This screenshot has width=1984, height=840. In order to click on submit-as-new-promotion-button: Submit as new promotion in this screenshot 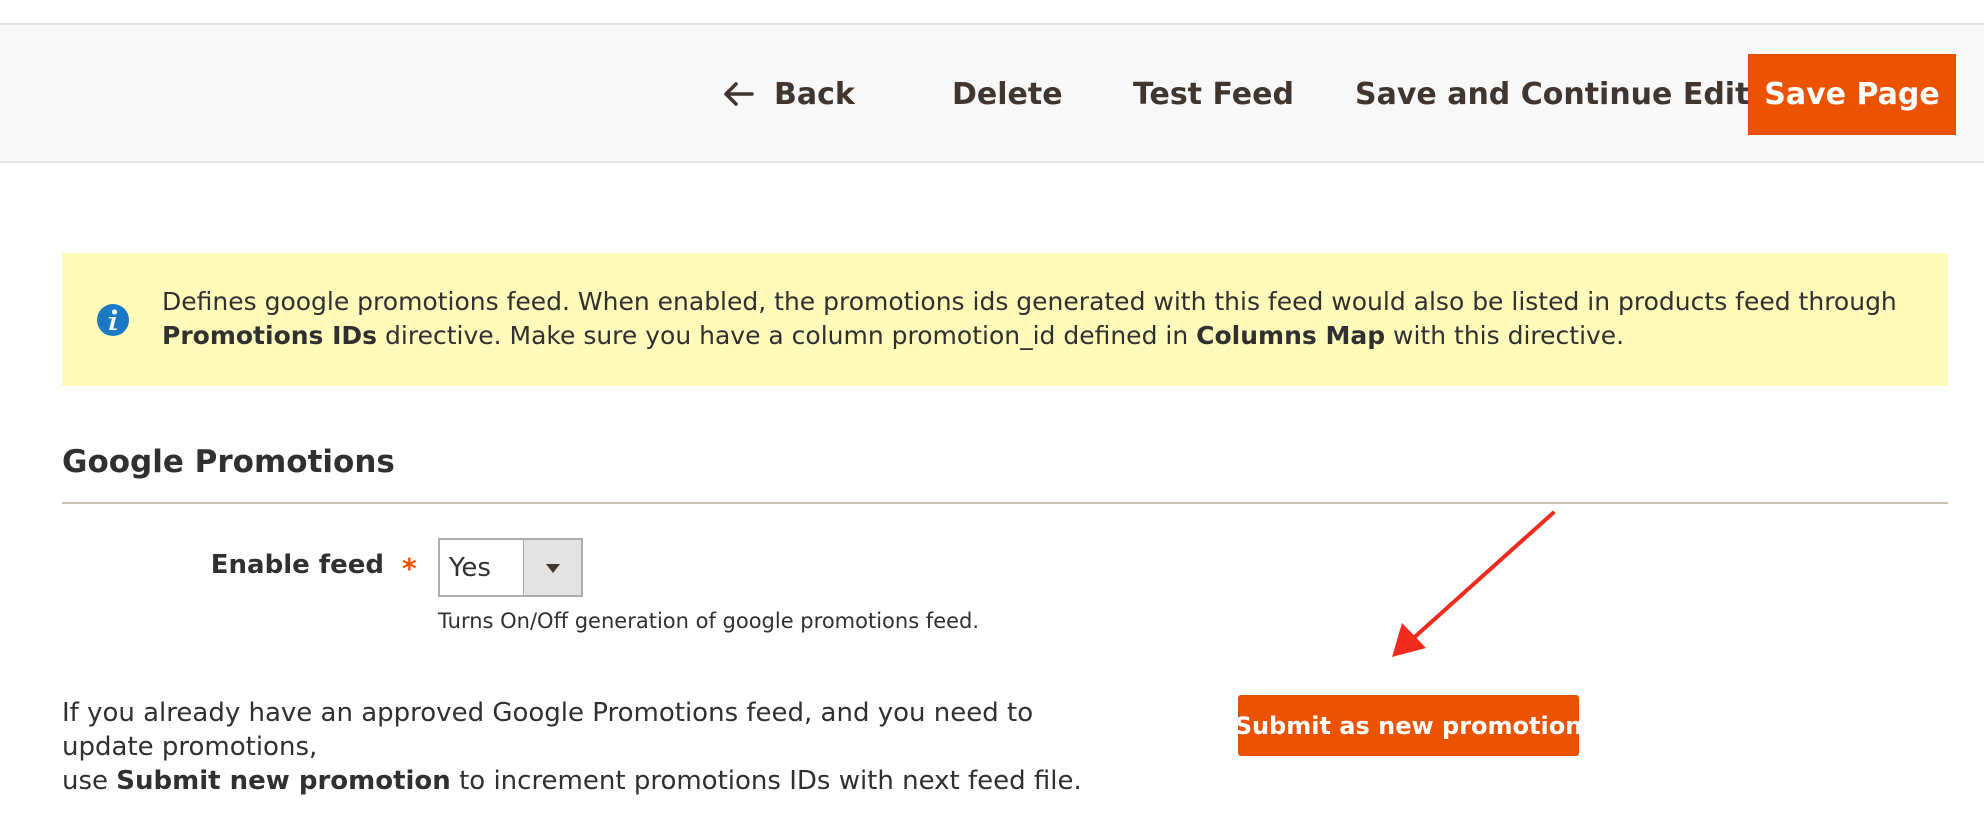, I will do `click(1408, 725)`.